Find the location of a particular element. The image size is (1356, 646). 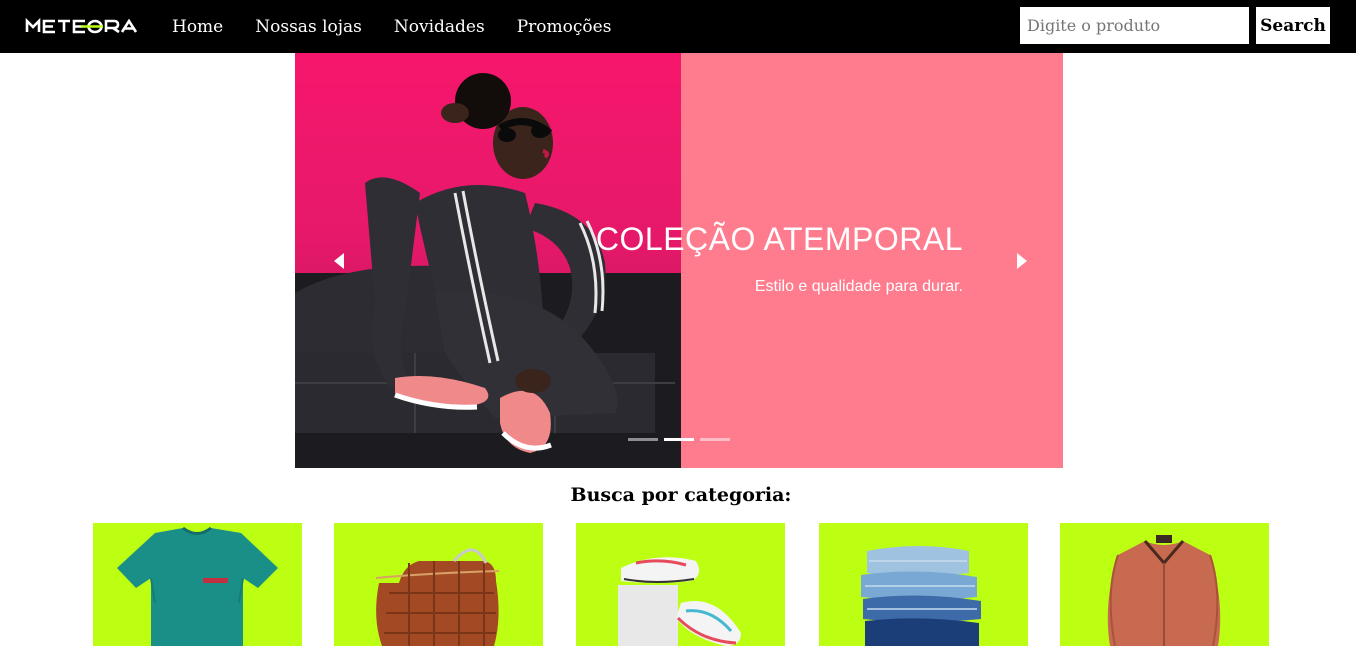

caret-right-icon is located at coordinates (1022, 261).